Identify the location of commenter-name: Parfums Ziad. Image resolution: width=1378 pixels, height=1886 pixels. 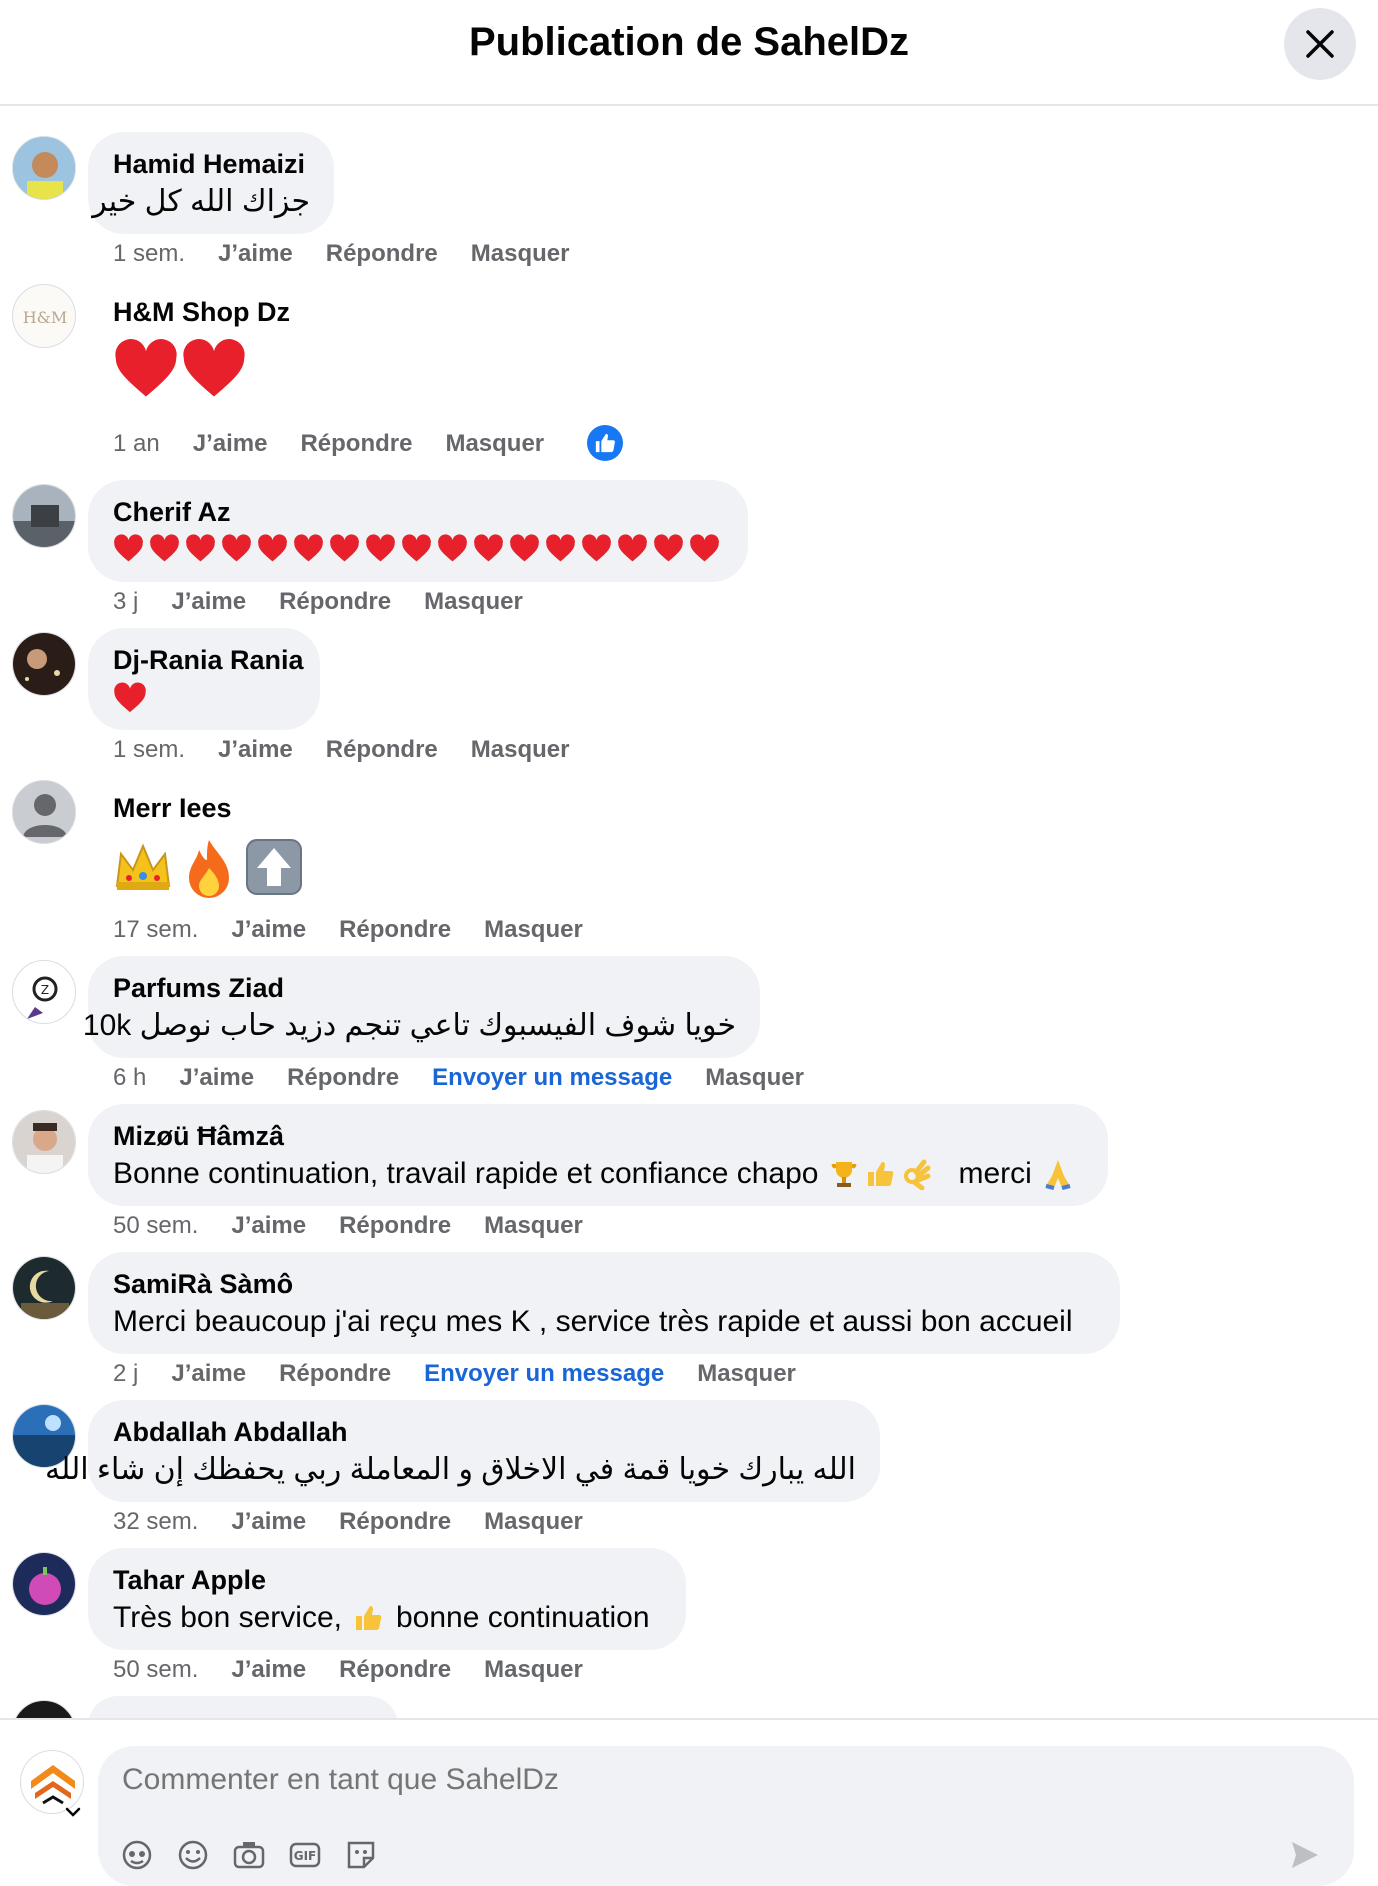
(424, 988).